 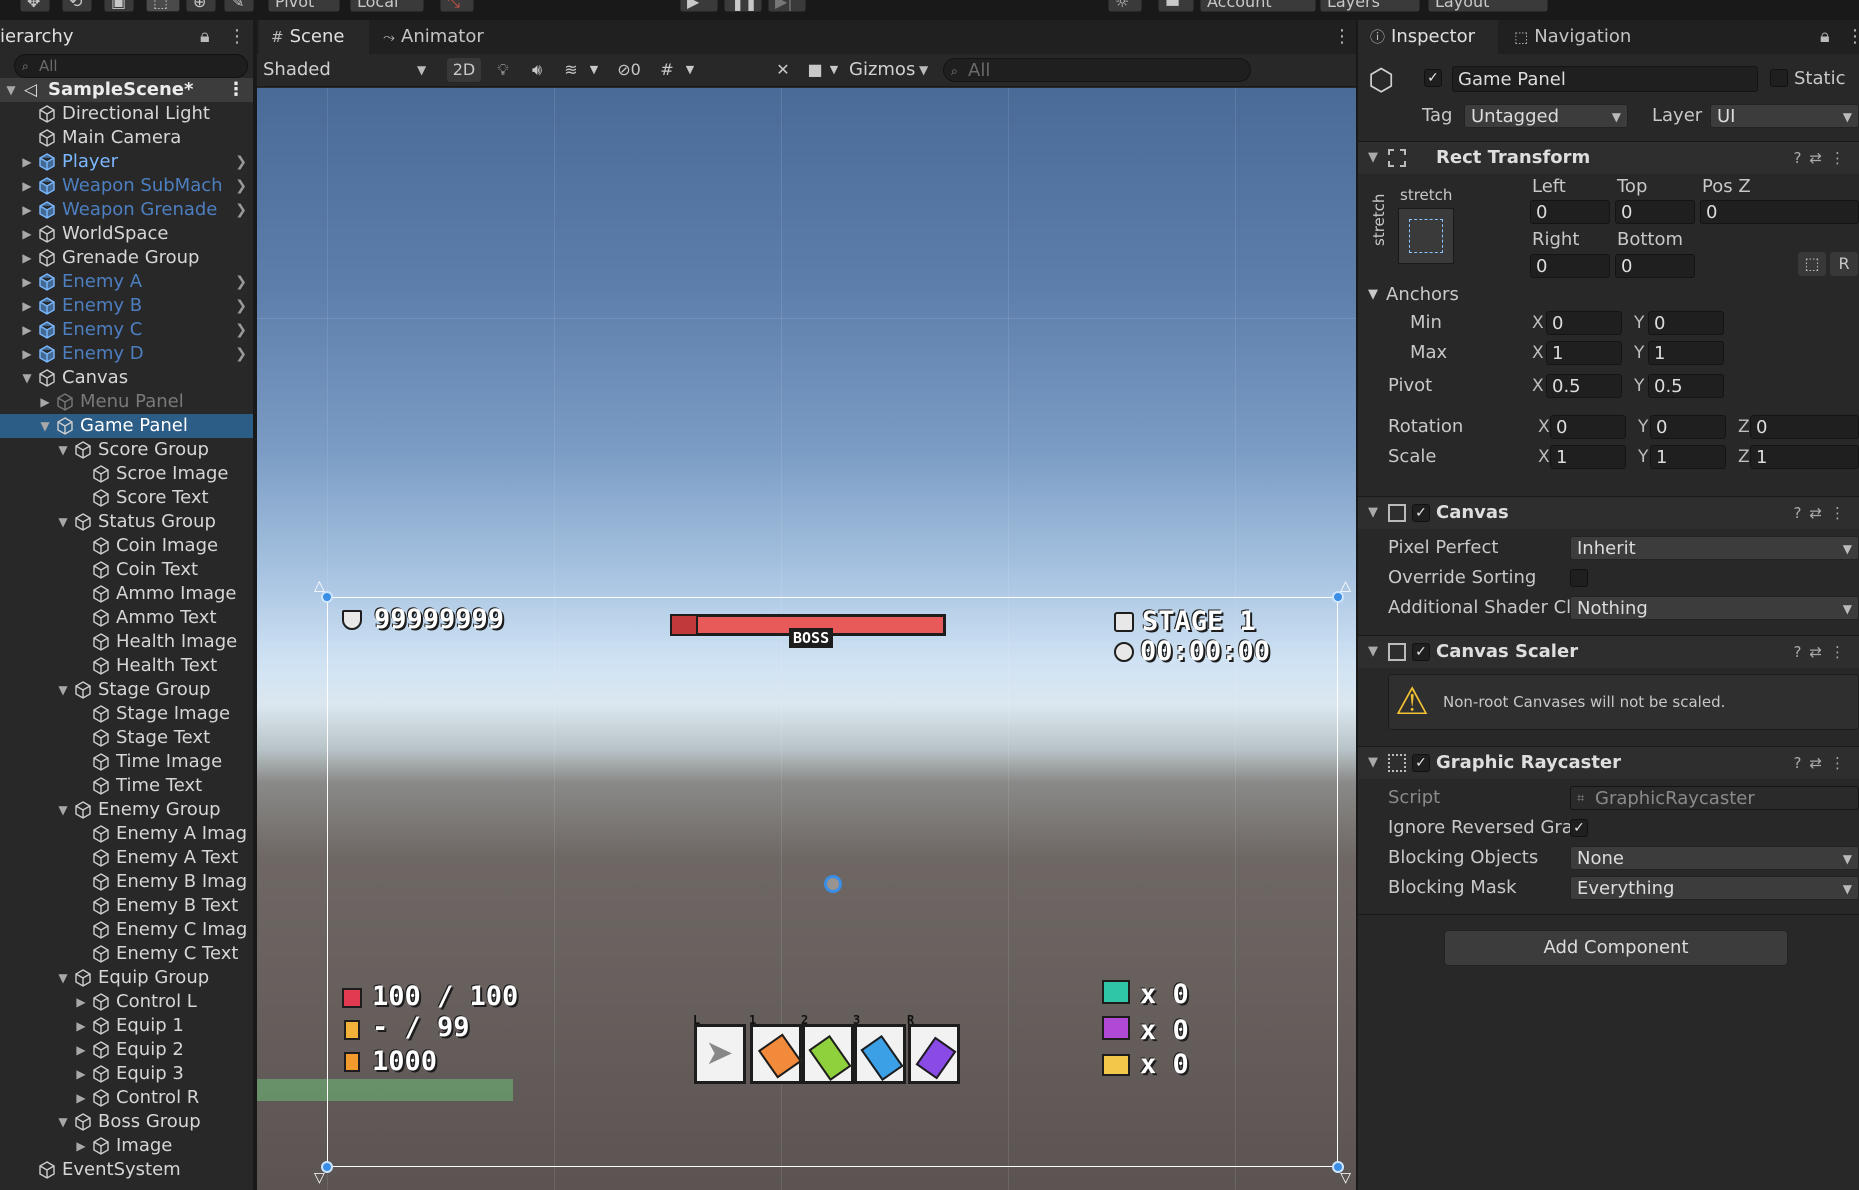 What do you see at coordinates (126, 642) in the screenshot?
I see `hierarchy-item: Health Image` at bounding box center [126, 642].